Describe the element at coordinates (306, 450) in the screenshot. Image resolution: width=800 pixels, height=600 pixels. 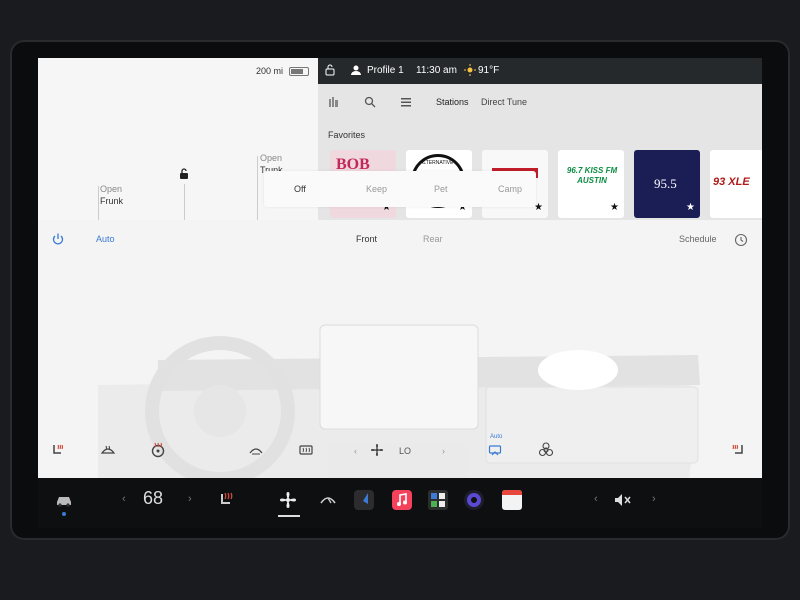
I see `rear-defrost-icon` at that location.